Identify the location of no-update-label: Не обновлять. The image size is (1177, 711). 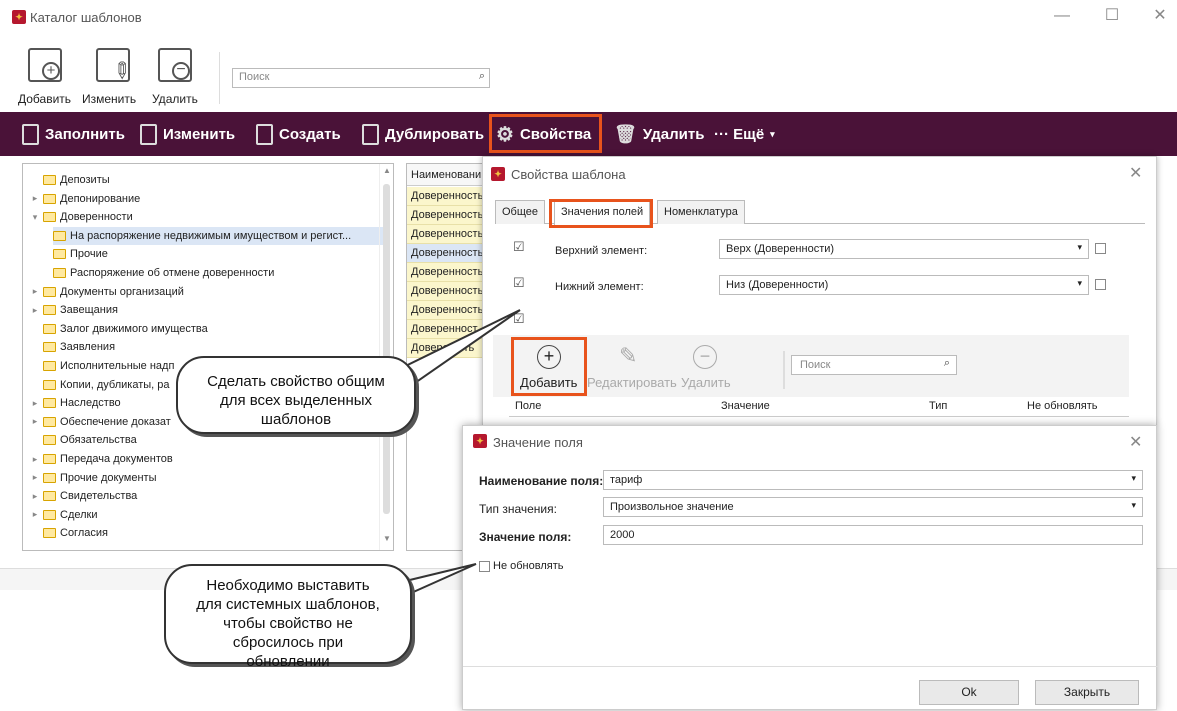
(528, 566).